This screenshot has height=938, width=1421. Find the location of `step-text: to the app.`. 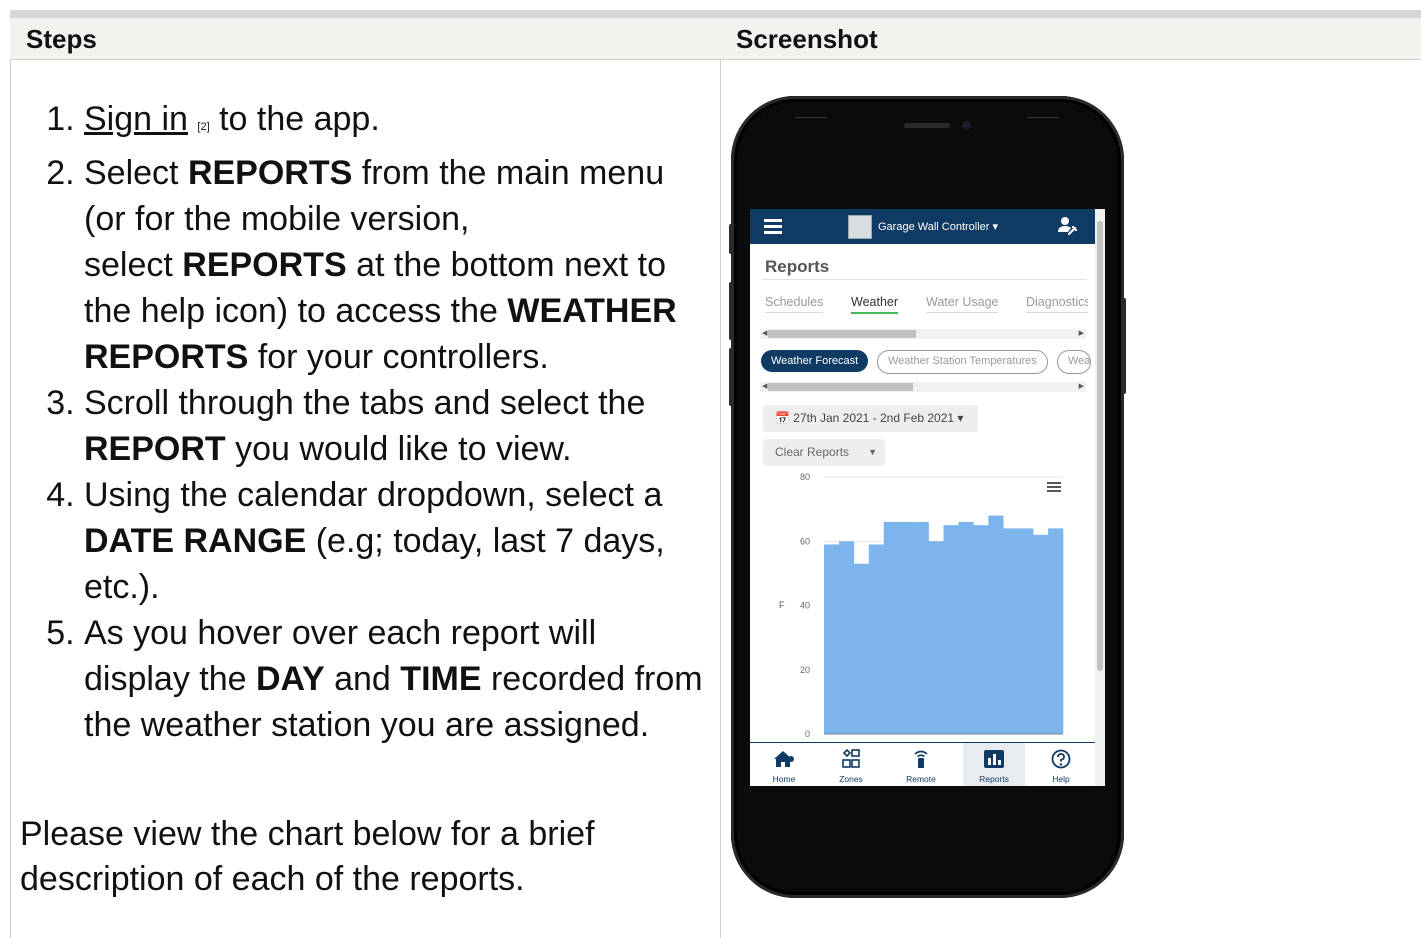

step-text: to the app. is located at coordinates (294, 119).